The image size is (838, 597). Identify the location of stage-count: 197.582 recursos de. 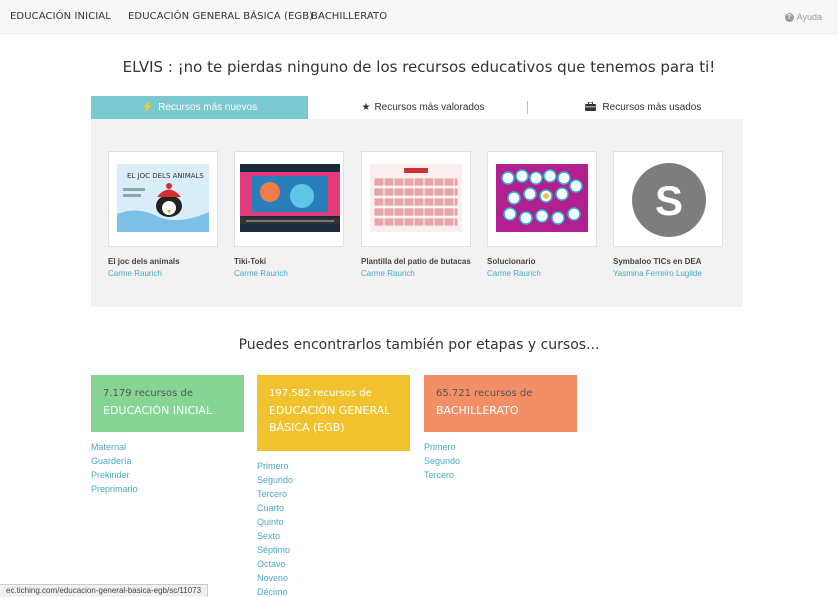
(320, 393).